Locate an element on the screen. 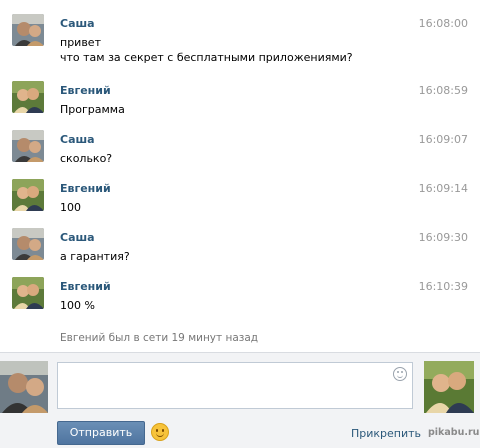  message-time: 16:10:39 is located at coordinates (443, 286).